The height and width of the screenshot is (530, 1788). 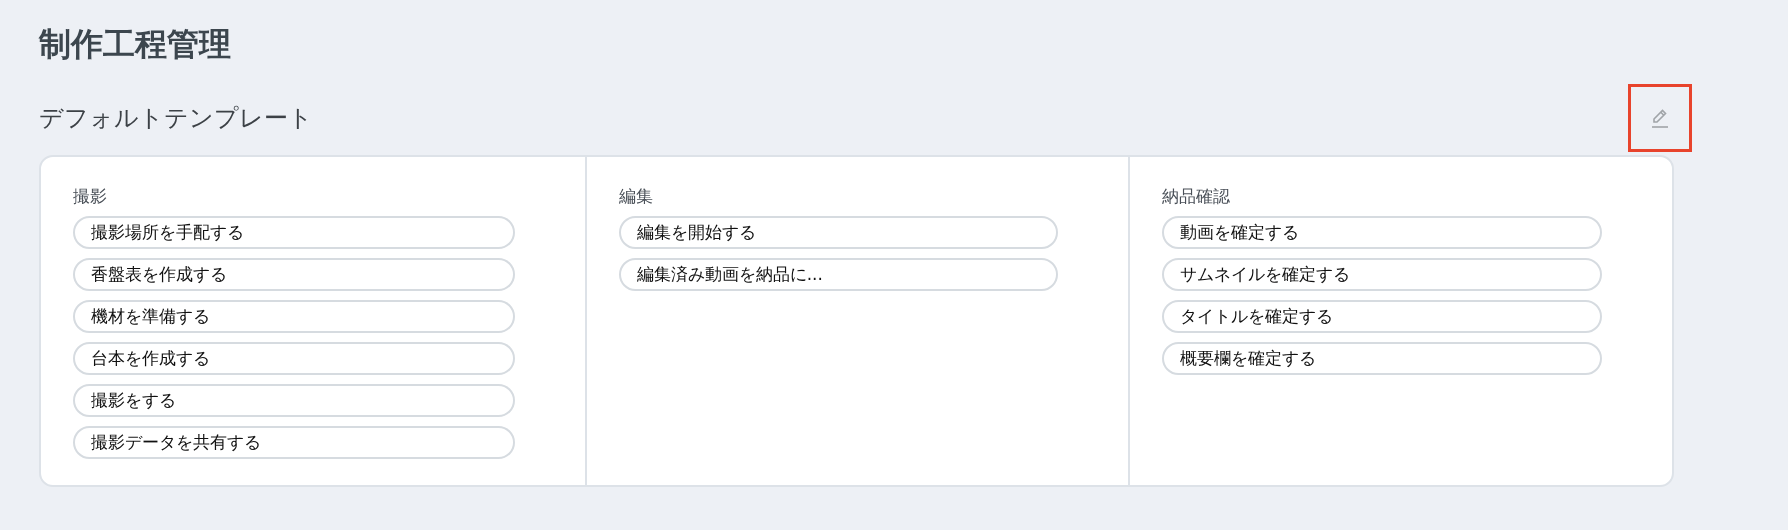 I want to click on page-title: 制作工程管理, so click(x=135, y=44).